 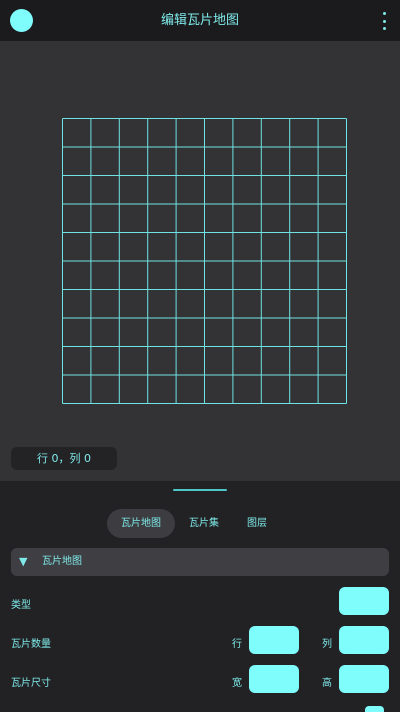 I want to click on tile-cols-input, so click(x=364, y=640).